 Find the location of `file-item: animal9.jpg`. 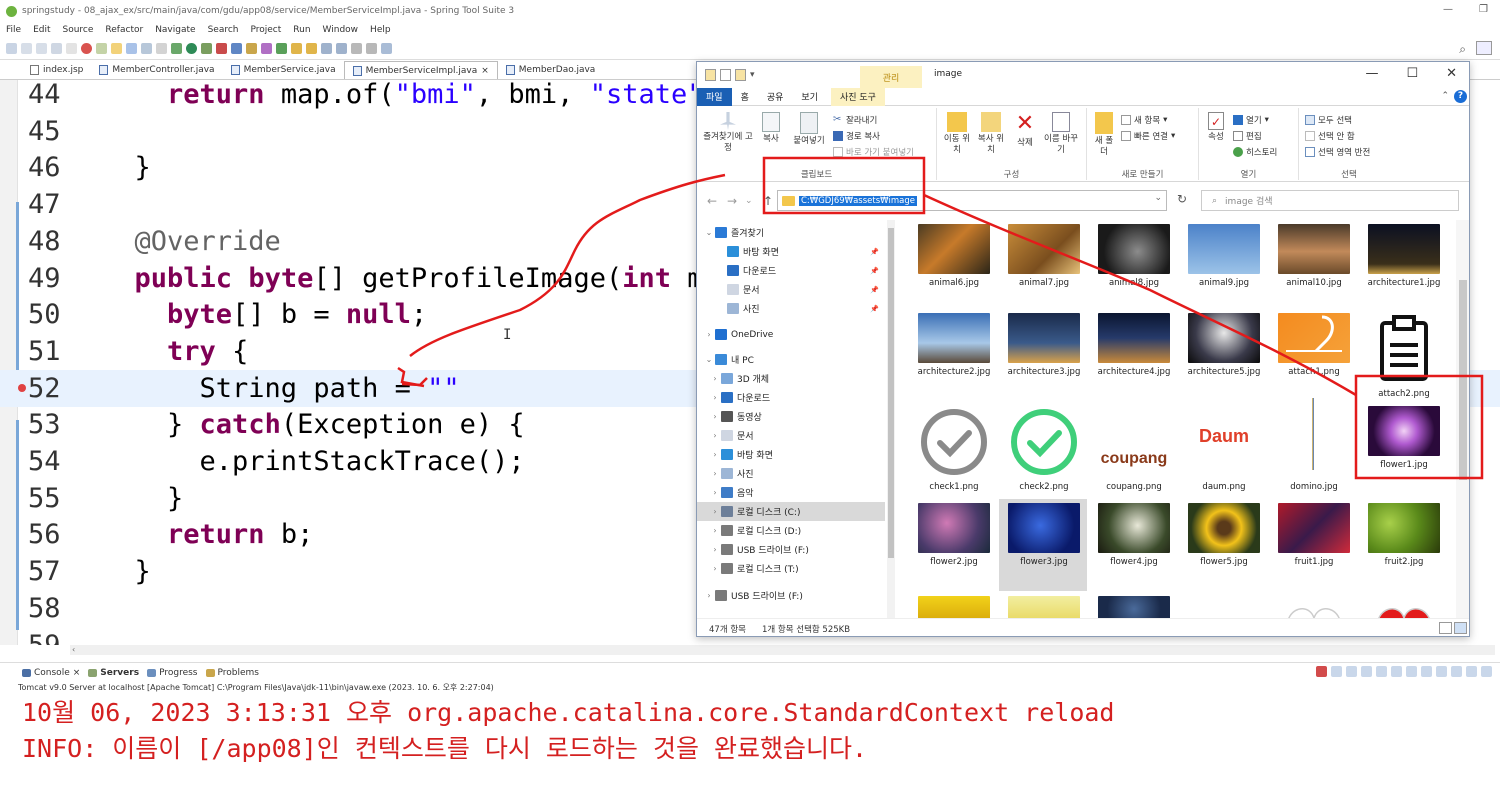

file-item: animal9.jpg is located at coordinates (1223, 266).